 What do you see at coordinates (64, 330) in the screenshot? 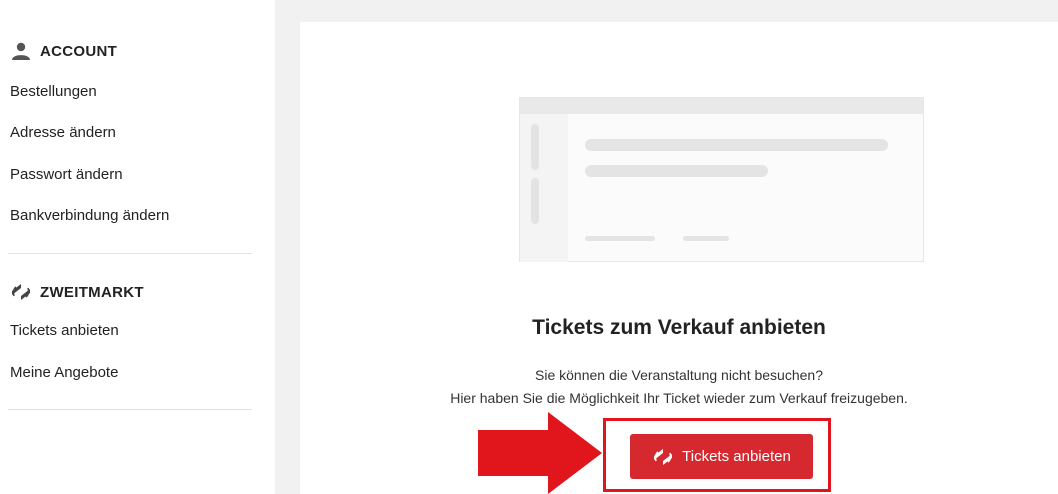
I see `sidebar-item-tickets-anbieten: Tickets anbieten` at bounding box center [64, 330].